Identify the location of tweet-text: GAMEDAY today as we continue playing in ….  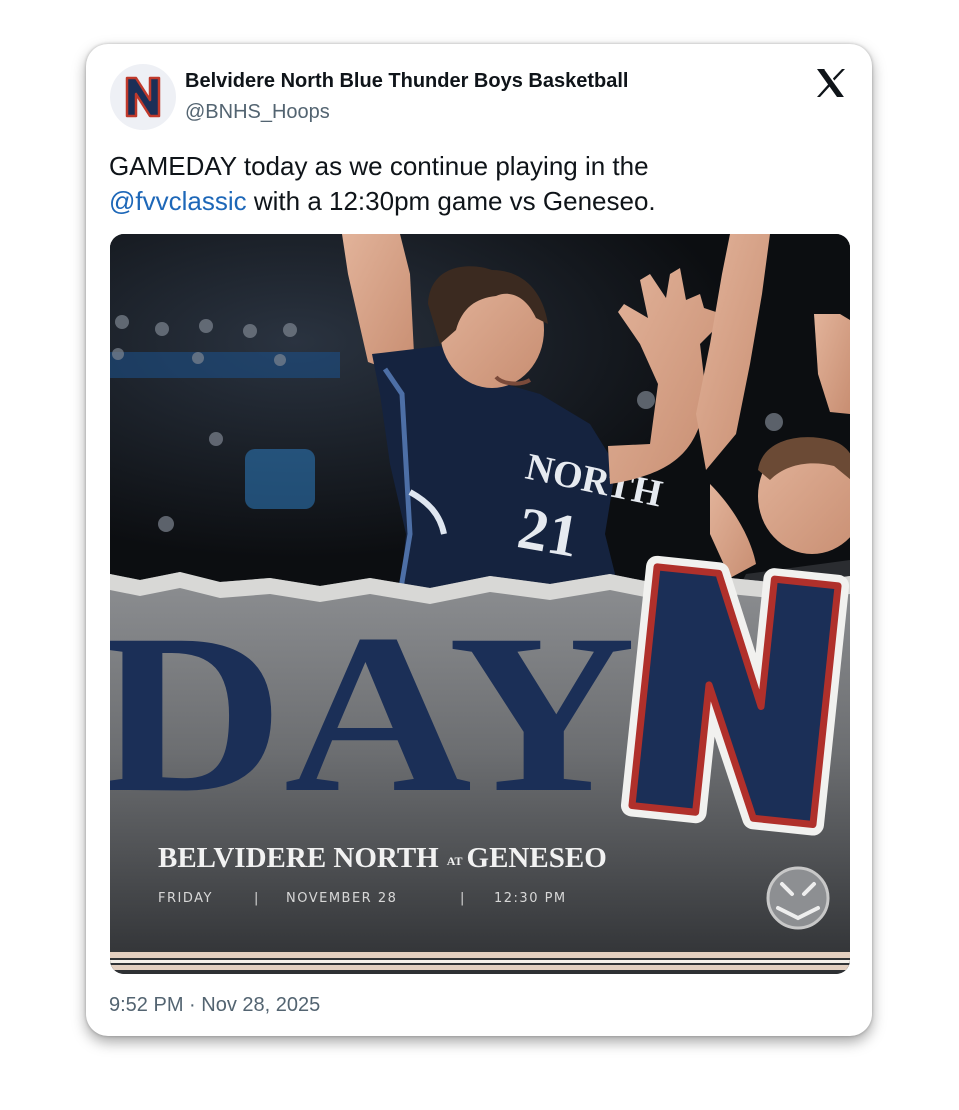
(479, 184).